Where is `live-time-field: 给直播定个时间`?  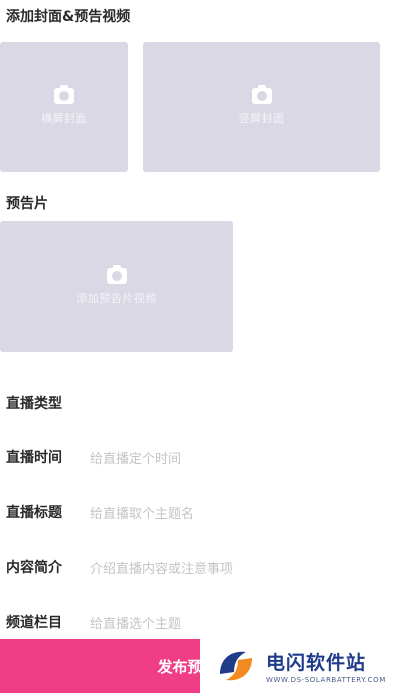
live-time-field: 给直播定个时间 is located at coordinates (135, 457).